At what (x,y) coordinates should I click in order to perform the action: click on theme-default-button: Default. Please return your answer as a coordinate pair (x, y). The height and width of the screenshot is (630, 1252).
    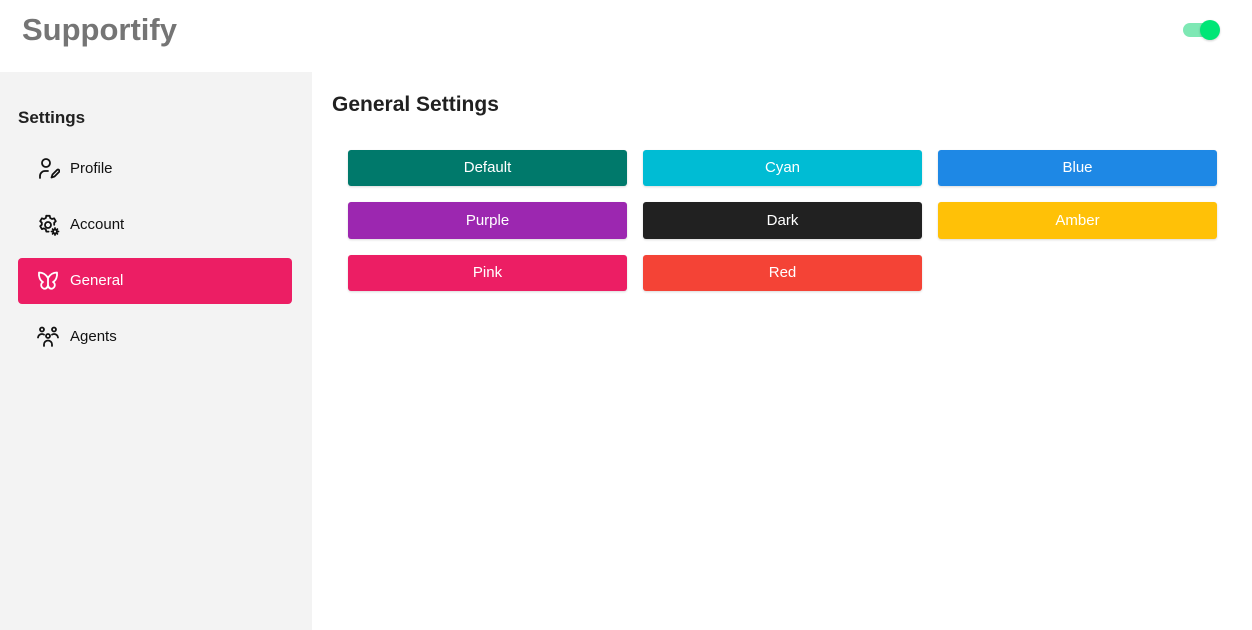
    Looking at the image, I should click on (487, 168).